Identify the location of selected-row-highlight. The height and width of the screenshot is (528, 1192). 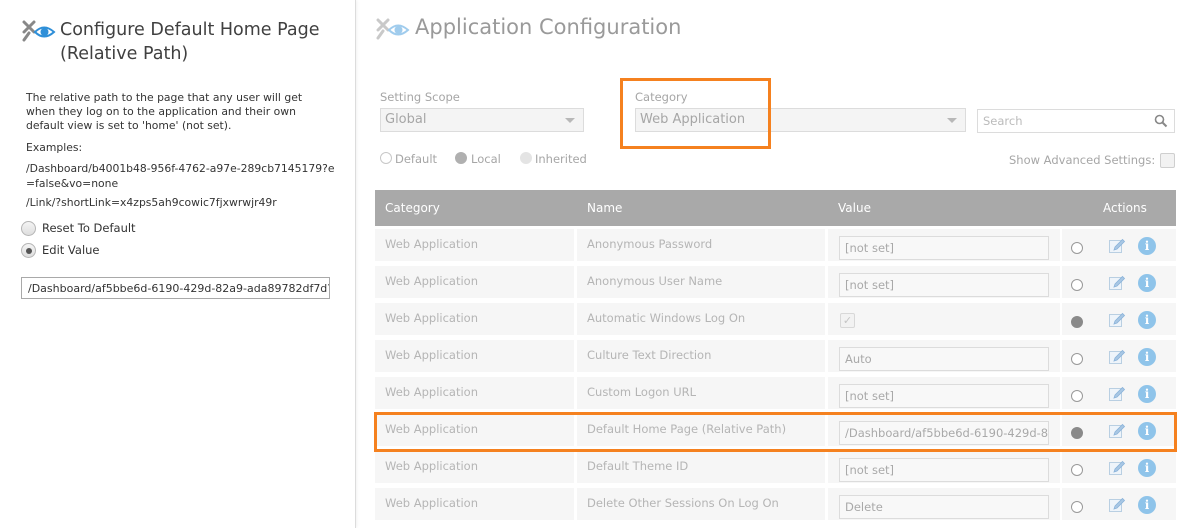
(775, 432).